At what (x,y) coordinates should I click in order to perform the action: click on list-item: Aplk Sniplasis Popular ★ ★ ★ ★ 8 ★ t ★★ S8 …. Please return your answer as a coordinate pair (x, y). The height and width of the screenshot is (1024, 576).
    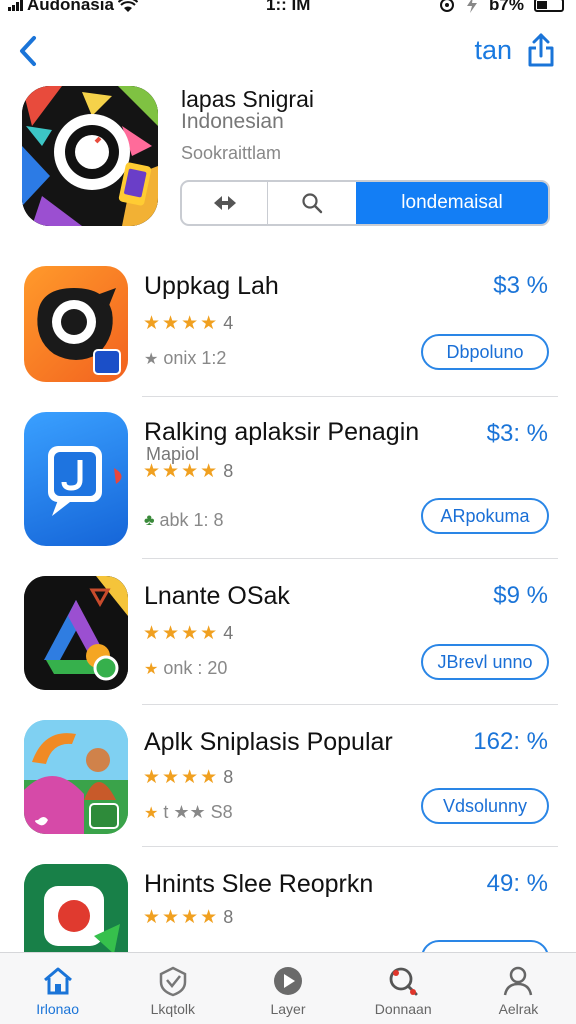
    Looking at the image, I should click on (288, 778).